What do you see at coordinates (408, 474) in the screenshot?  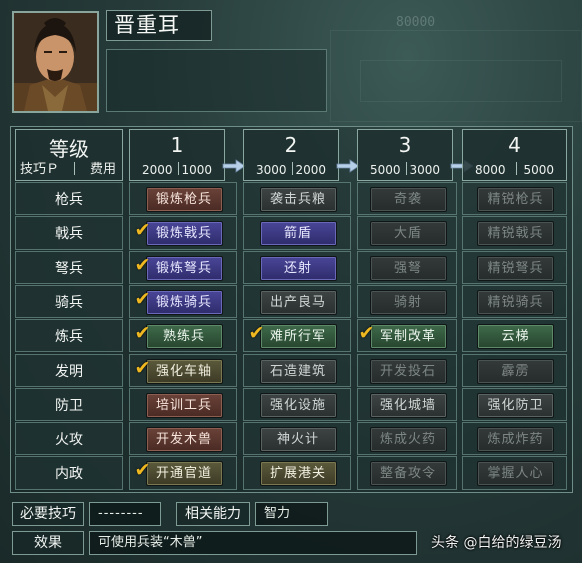 I see `tech-button: 整备攻令` at bounding box center [408, 474].